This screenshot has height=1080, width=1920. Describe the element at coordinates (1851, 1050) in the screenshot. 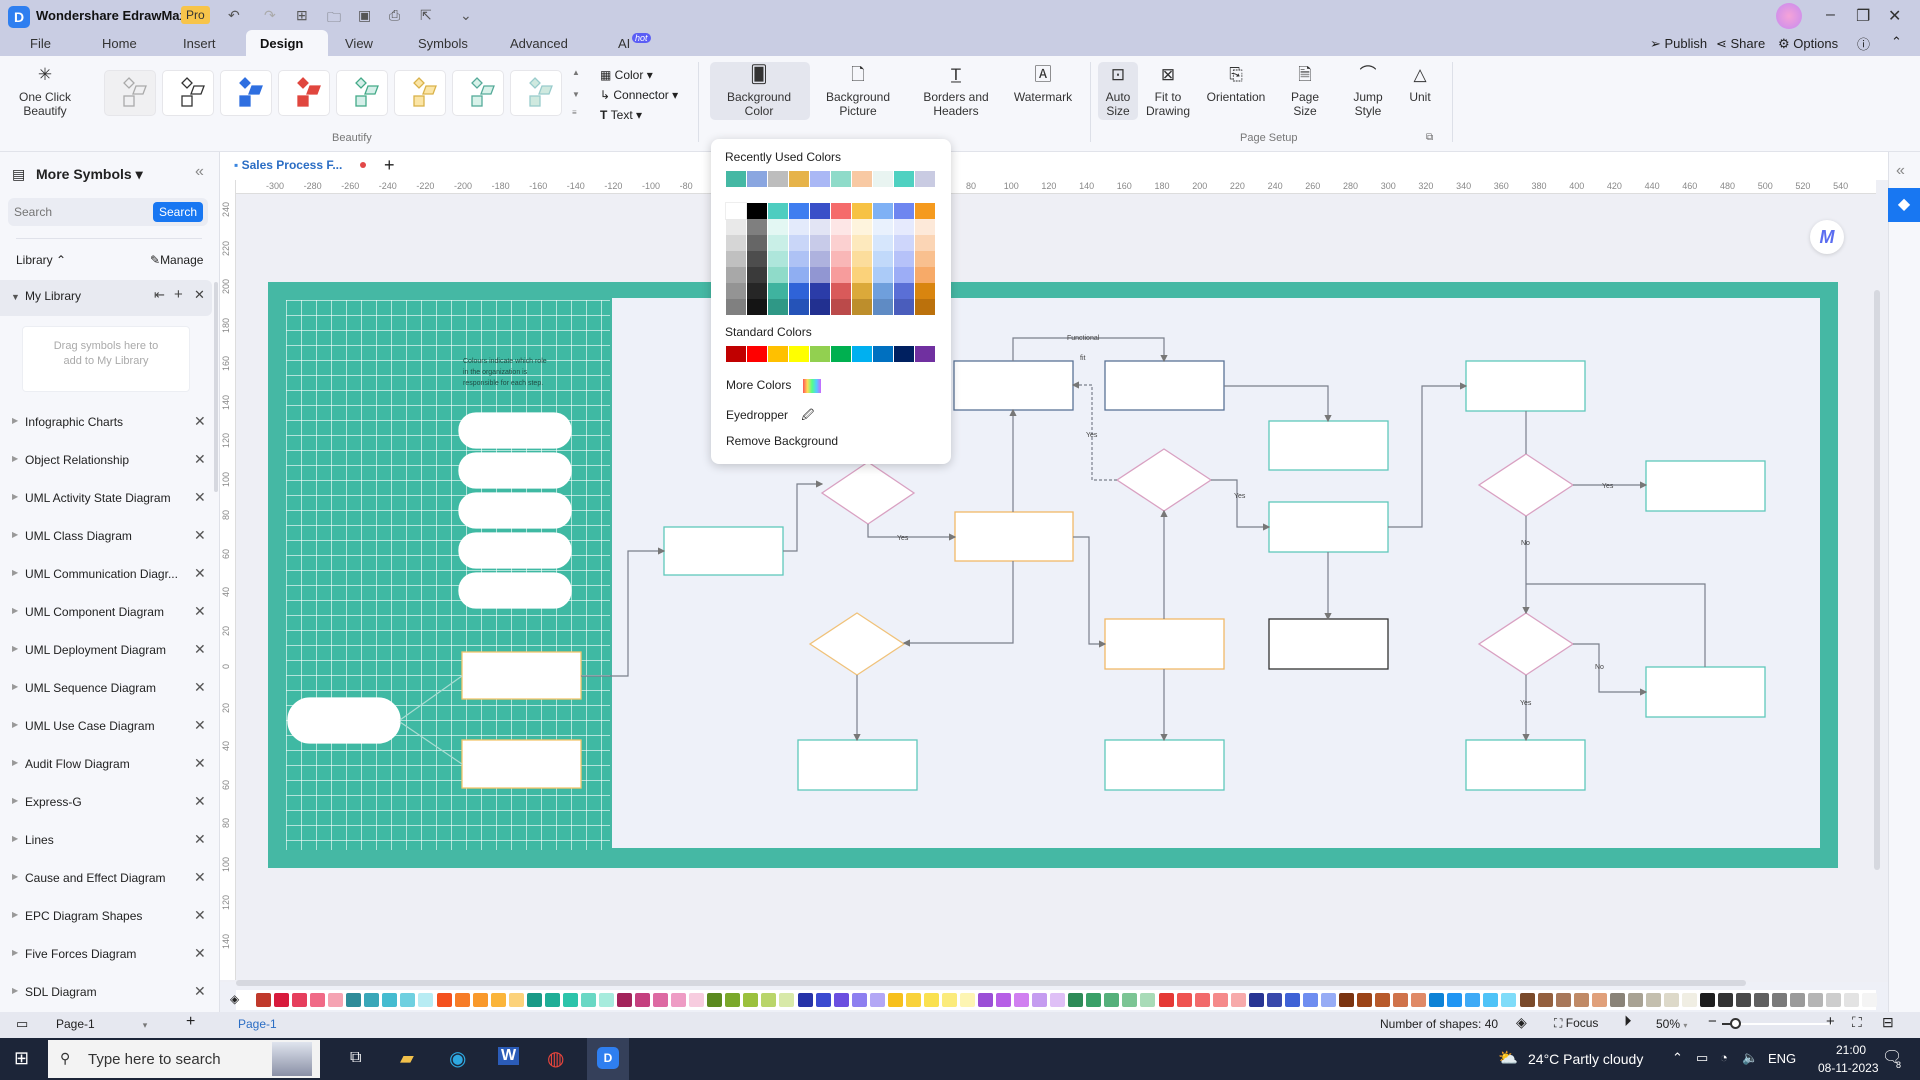

I see `clock-time: 21:00` at that location.